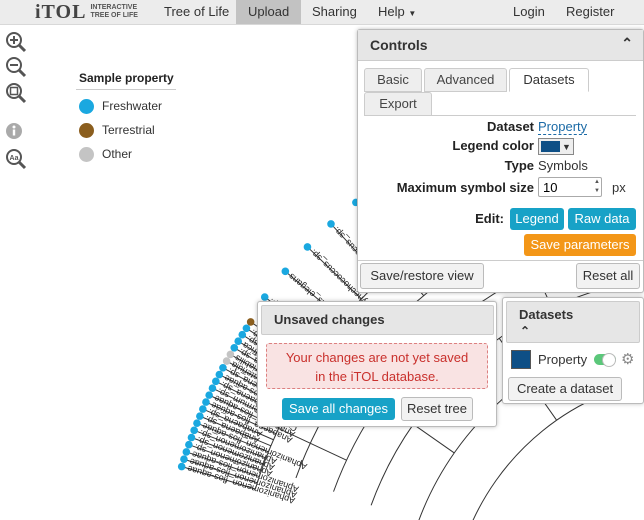 The width and height of the screenshot is (644, 520). Describe the element at coordinates (627, 359) in the screenshot. I see `gear-icon: ⚙` at that location.